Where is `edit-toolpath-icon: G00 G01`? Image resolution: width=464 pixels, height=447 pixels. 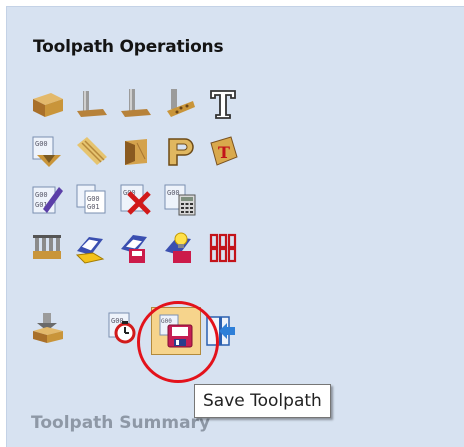 edit-toolpath-icon: G00 G01 is located at coordinates (47, 199).